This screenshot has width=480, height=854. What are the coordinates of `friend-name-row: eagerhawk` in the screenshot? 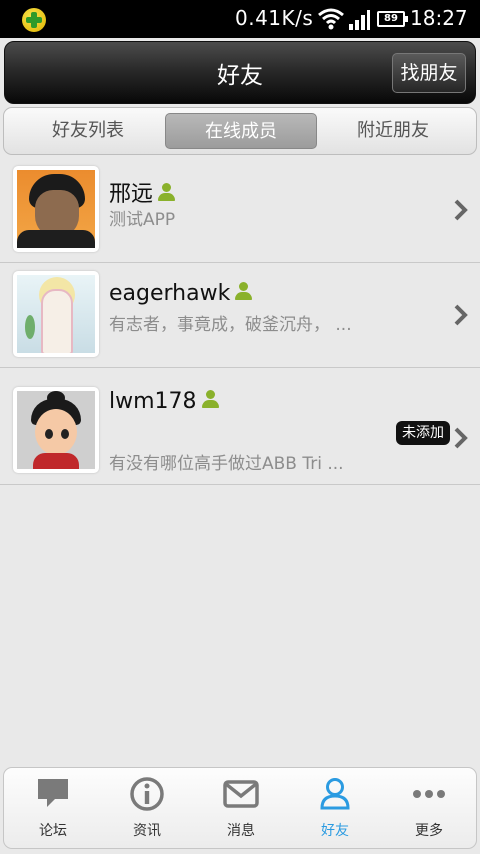 It's located at (181, 293).